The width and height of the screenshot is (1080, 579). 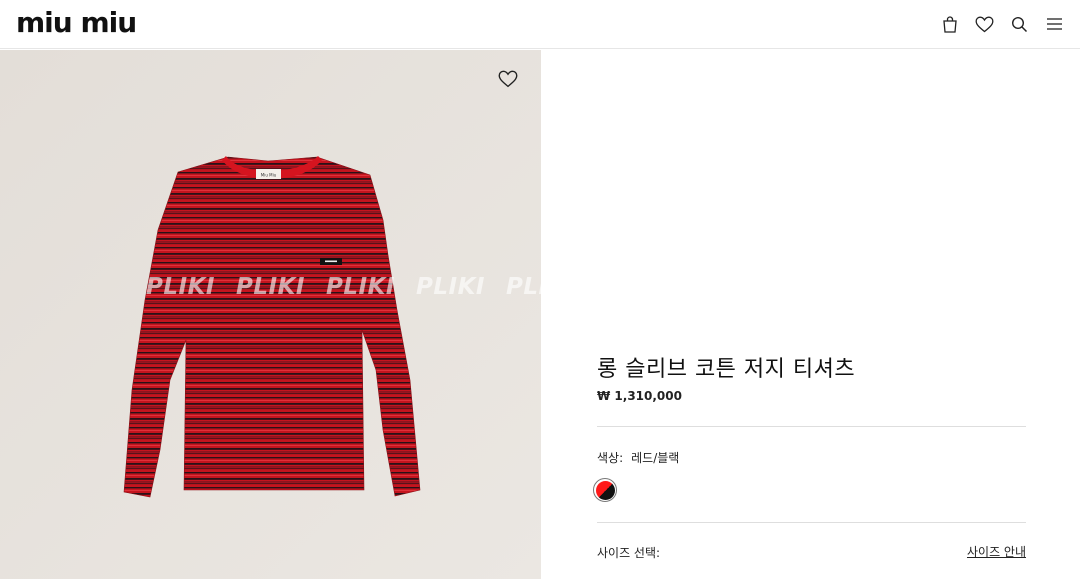 What do you see at coordinates (996, 551) in the screenshot?
I see `size-guide-link: 사이즈 안내` at bounding box center [996, 551].